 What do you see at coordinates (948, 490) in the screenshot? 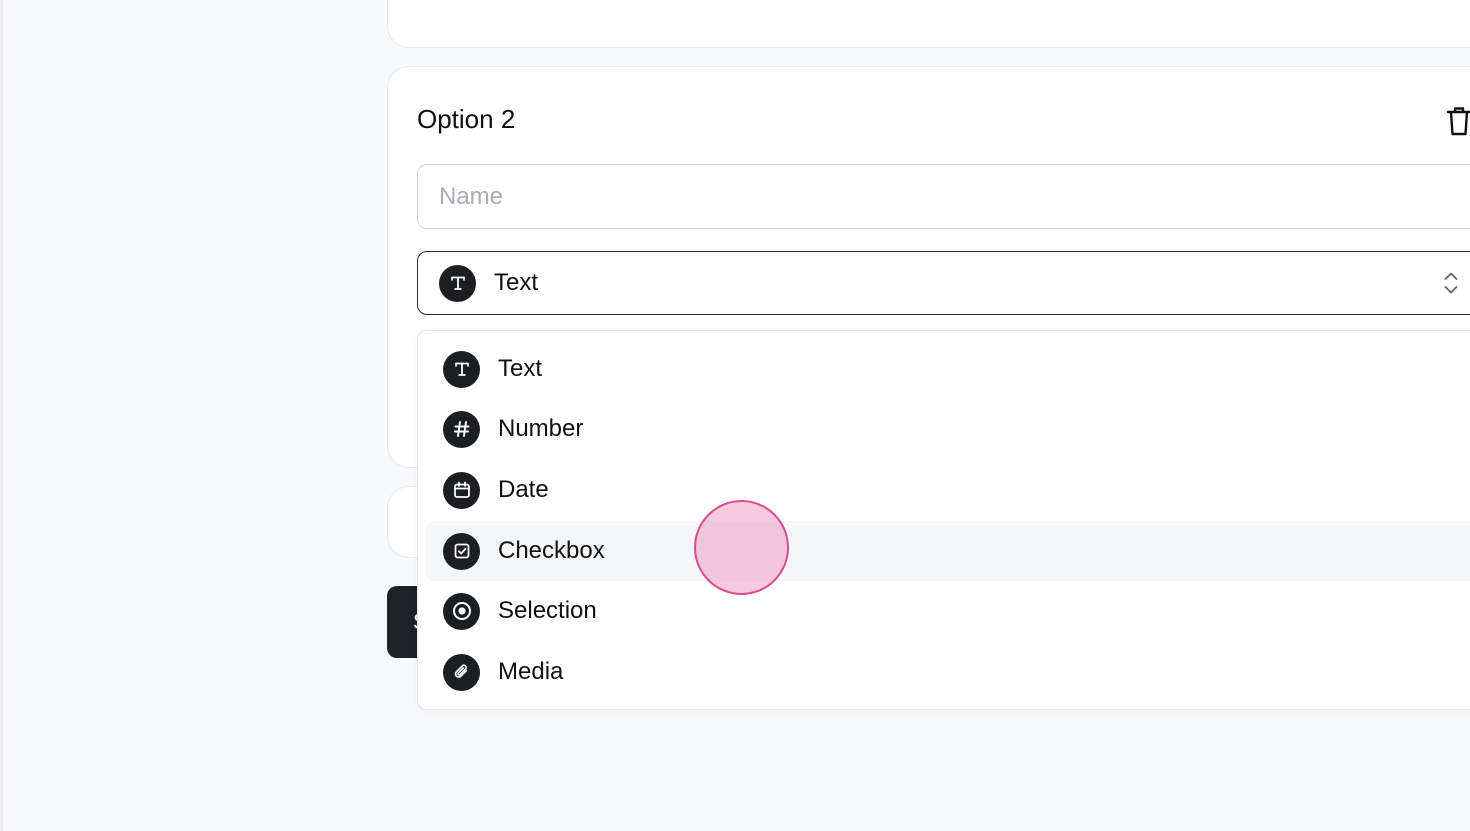
I see `menu-item-date: Date` at bounding box center [948, 490].